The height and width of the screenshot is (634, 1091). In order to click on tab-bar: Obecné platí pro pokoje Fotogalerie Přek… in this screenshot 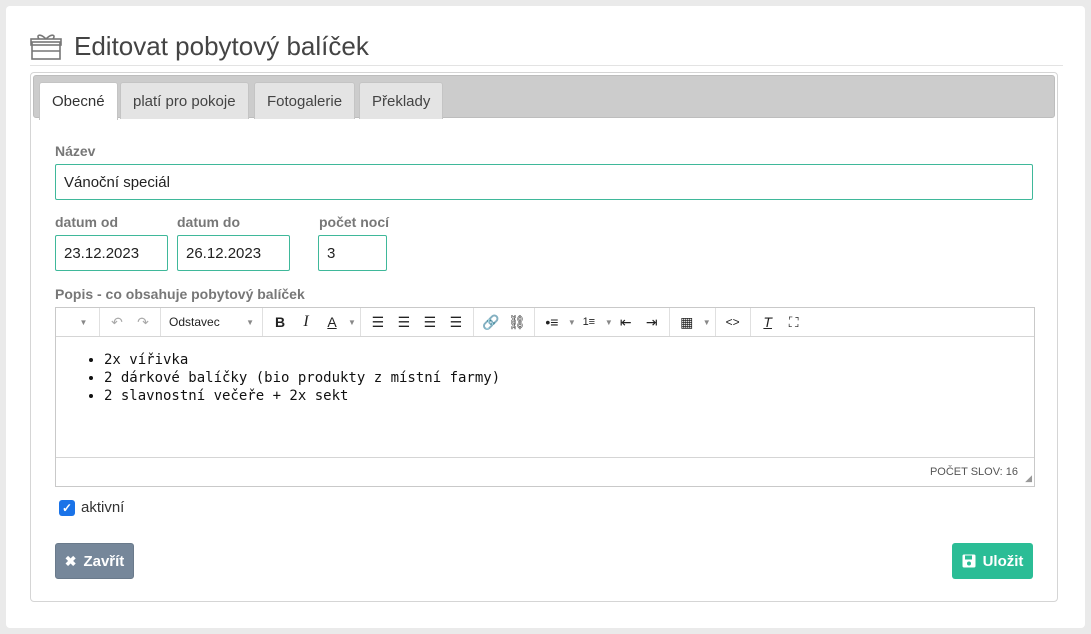, I will do `click(544, 97)`.